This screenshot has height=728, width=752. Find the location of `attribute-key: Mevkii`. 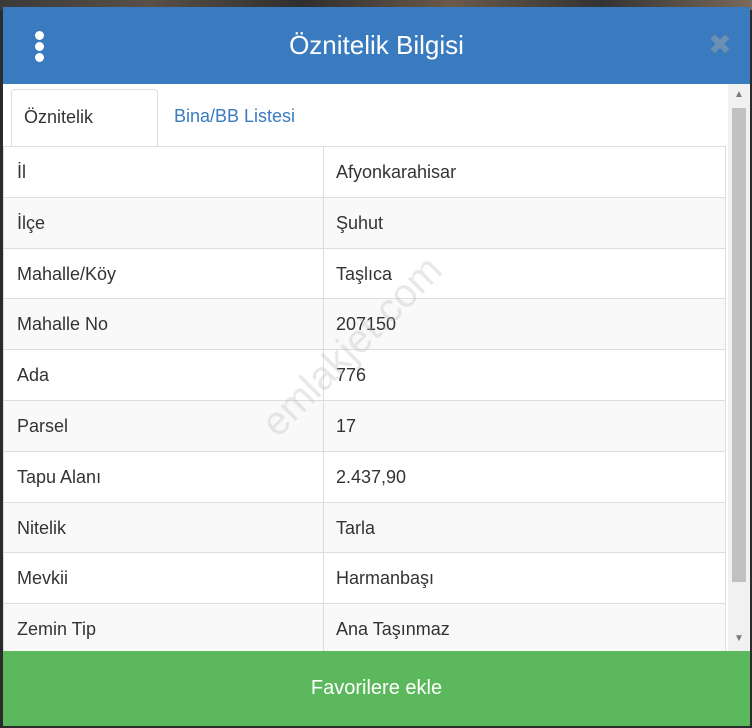

attribute-key: Mevkii is located at coordinates (163, 578).